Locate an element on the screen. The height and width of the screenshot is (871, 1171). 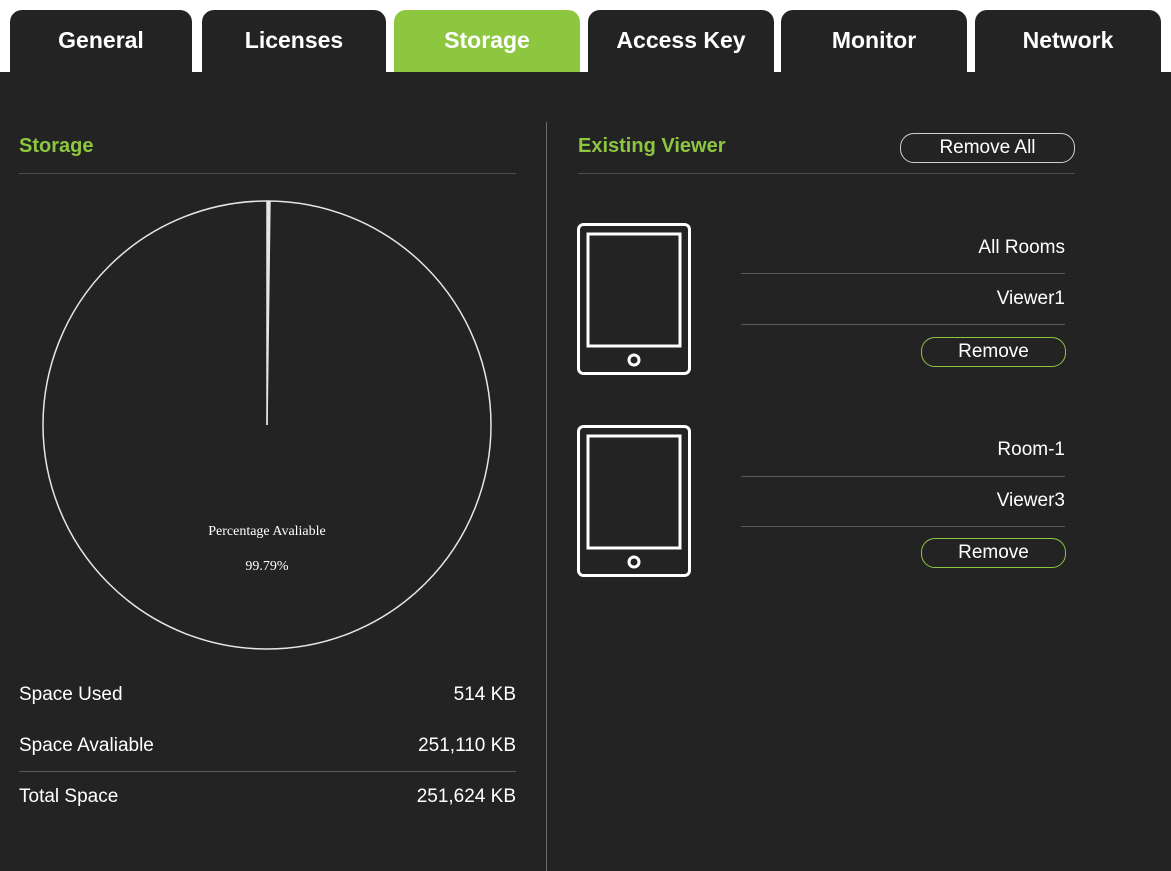
space-available-label: Space Avaliable is located at coordinates (86, 745).